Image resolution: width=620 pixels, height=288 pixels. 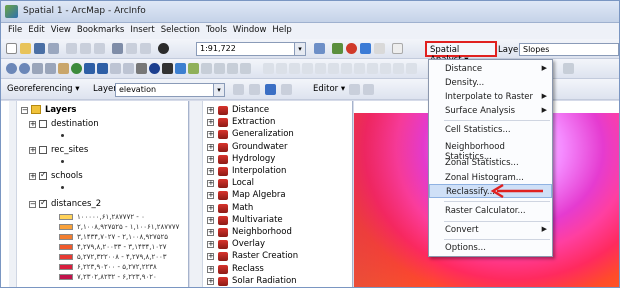 What do you see at coordinates (232, 68) in the screenshot?
I see `go-to-xy-icon` at bounding box center [232, 68].